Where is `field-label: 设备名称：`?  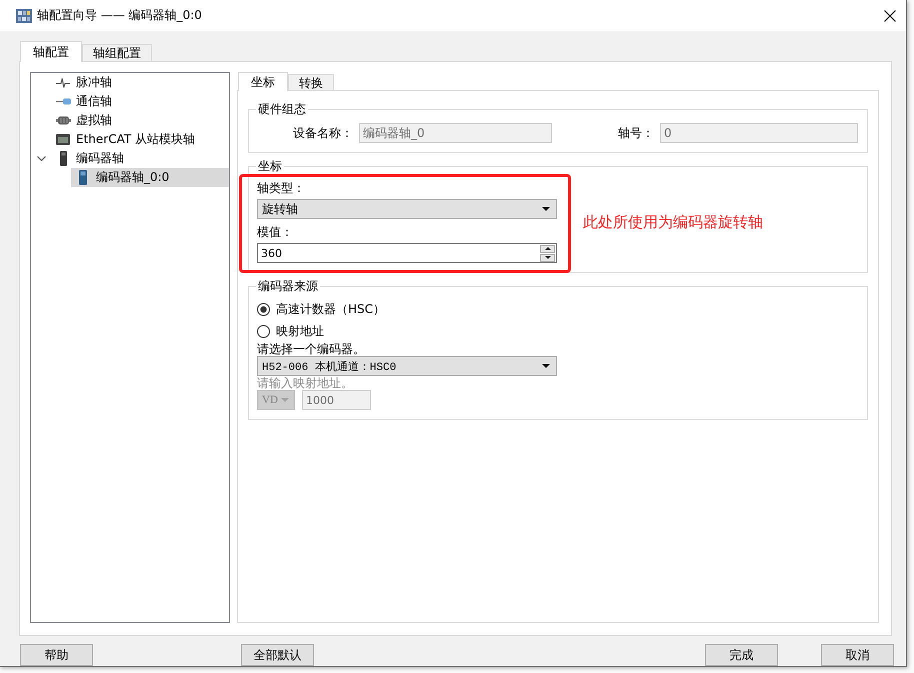 field-label: 设备名称： is located at coordinates (323, 133).